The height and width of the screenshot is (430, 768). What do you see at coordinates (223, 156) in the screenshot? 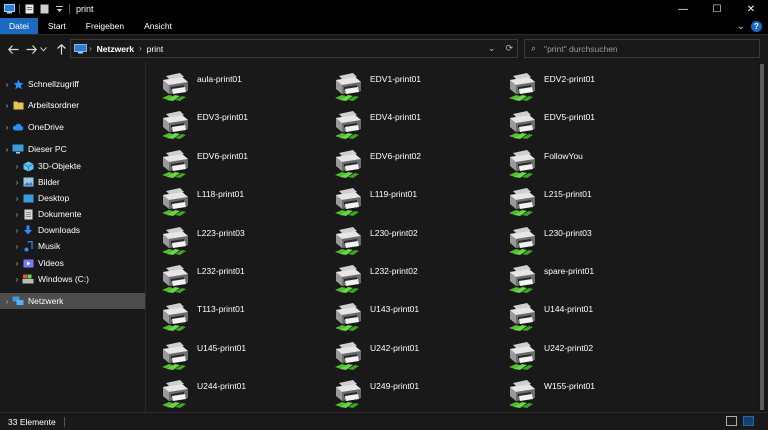
I see `printer-label: EDV6-print01` at bounding box center [223, 156].